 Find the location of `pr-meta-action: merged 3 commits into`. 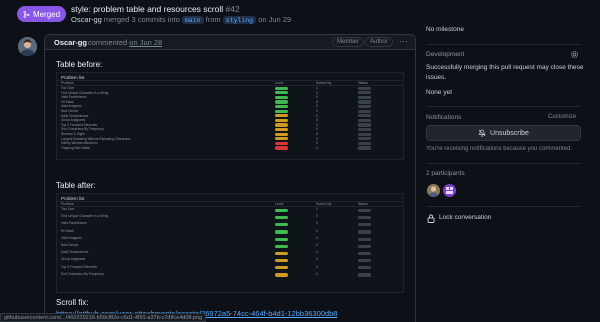

pr-meta-action: merged 3 commits into is located at coordinates (141, 19).